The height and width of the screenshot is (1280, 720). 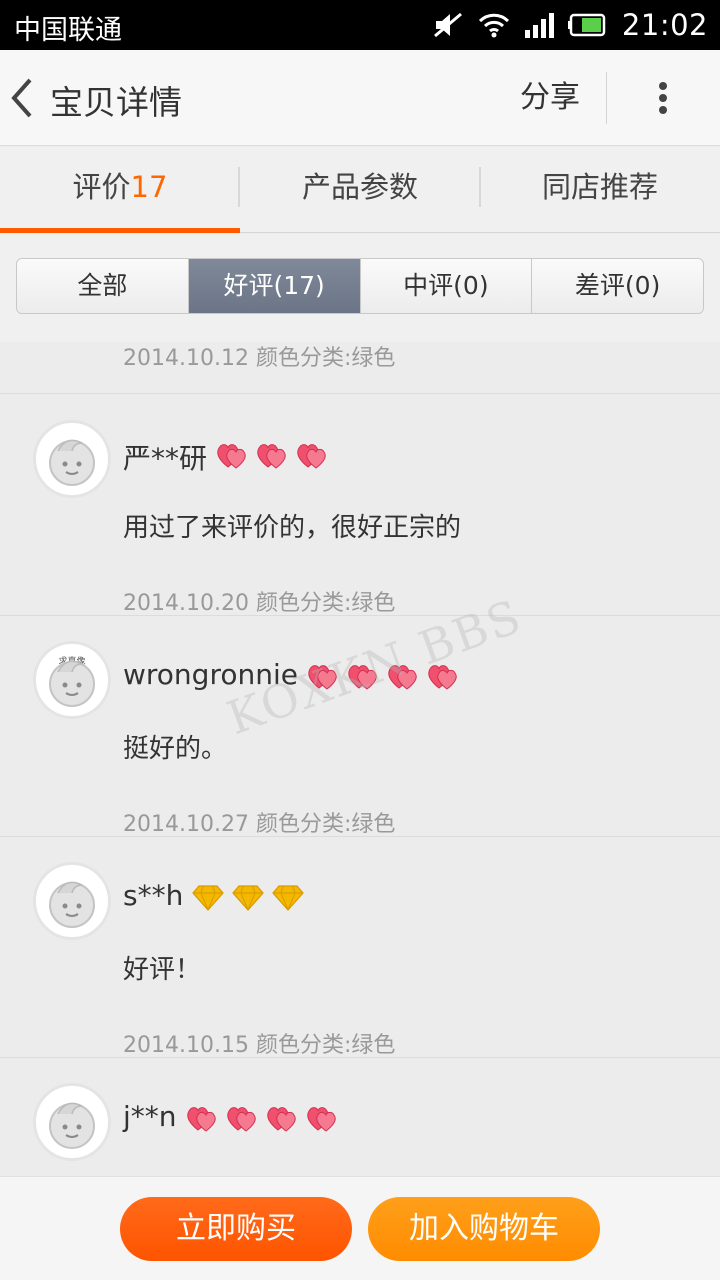 What do you see at coordinates (236, 1229) in the screenshot?
I see `buy-now-button: 立即购买` at bounding box center [236, 1229].